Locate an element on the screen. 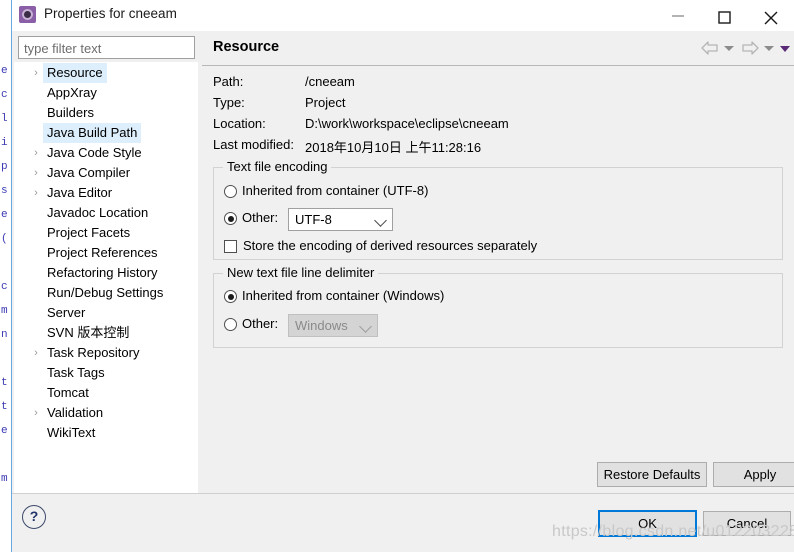  tree-item-run-debug-settings: Run/Debug Settings is located at coordinates (106, 293).